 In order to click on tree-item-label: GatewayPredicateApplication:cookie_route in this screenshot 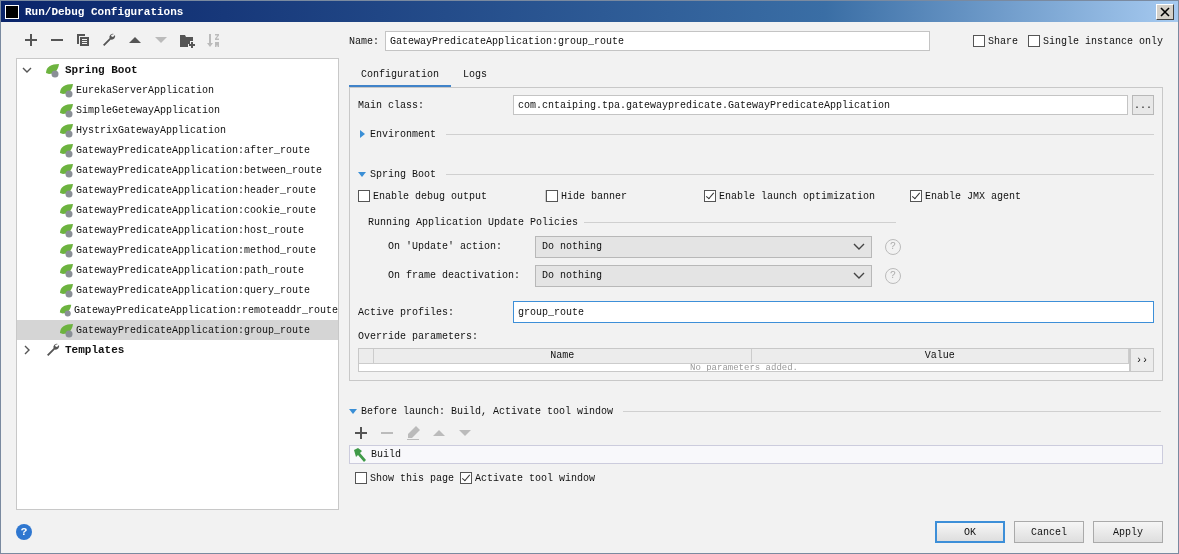, I will do `click(196, 210)`.